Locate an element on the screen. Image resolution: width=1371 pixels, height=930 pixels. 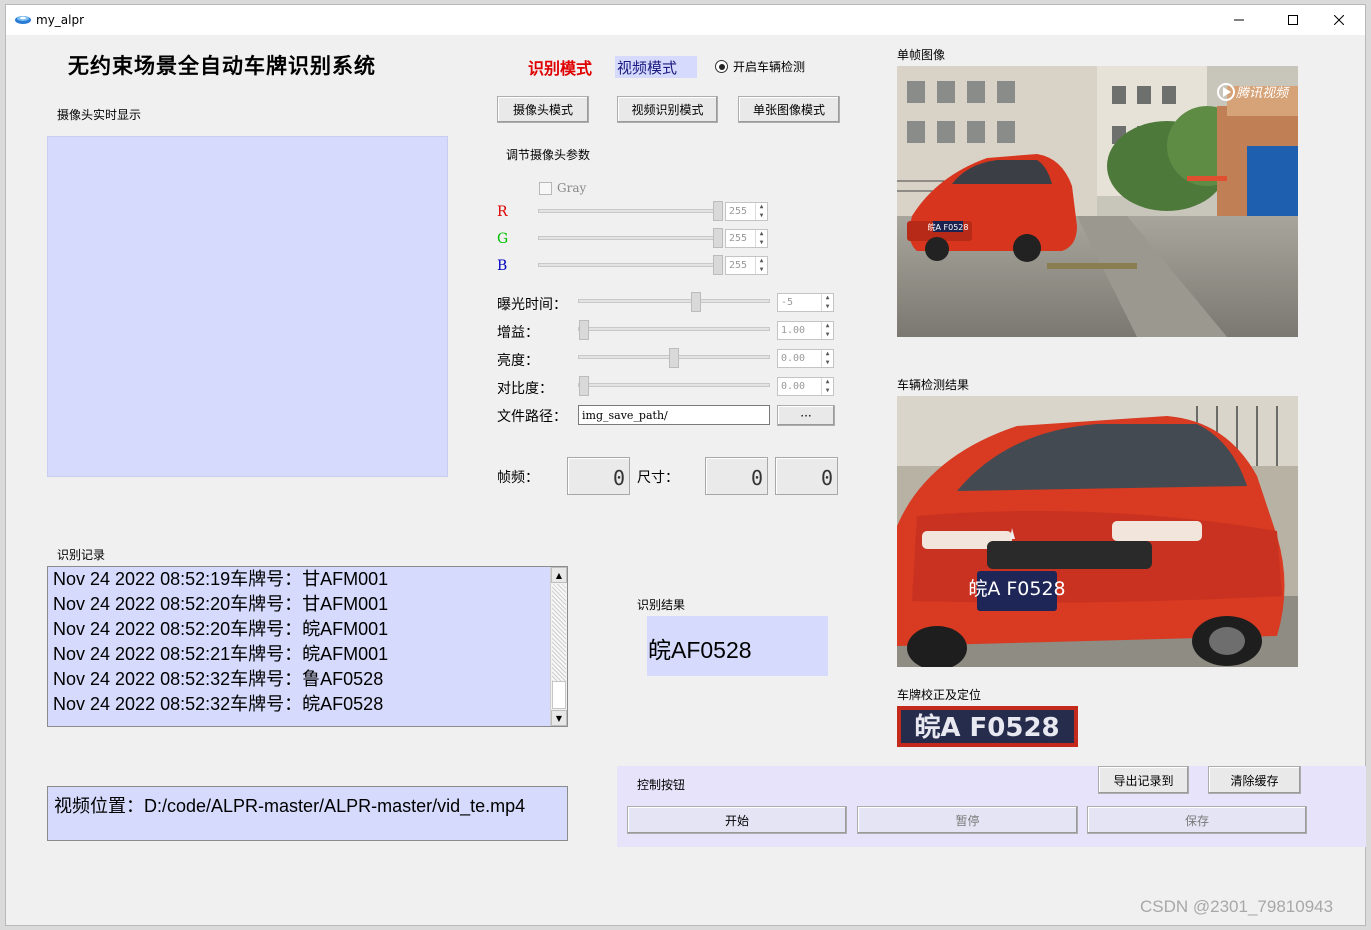
channel-b-slider is located at coordinates (630, 265).